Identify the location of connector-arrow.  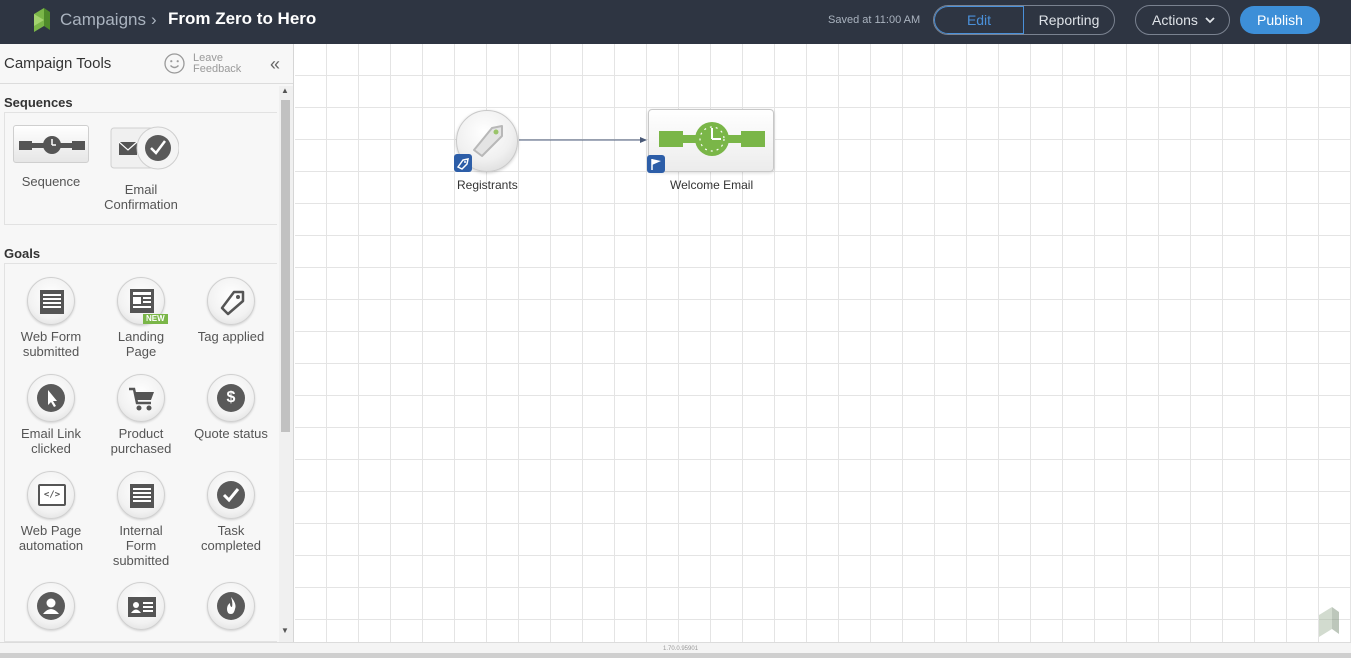
(643, 140).